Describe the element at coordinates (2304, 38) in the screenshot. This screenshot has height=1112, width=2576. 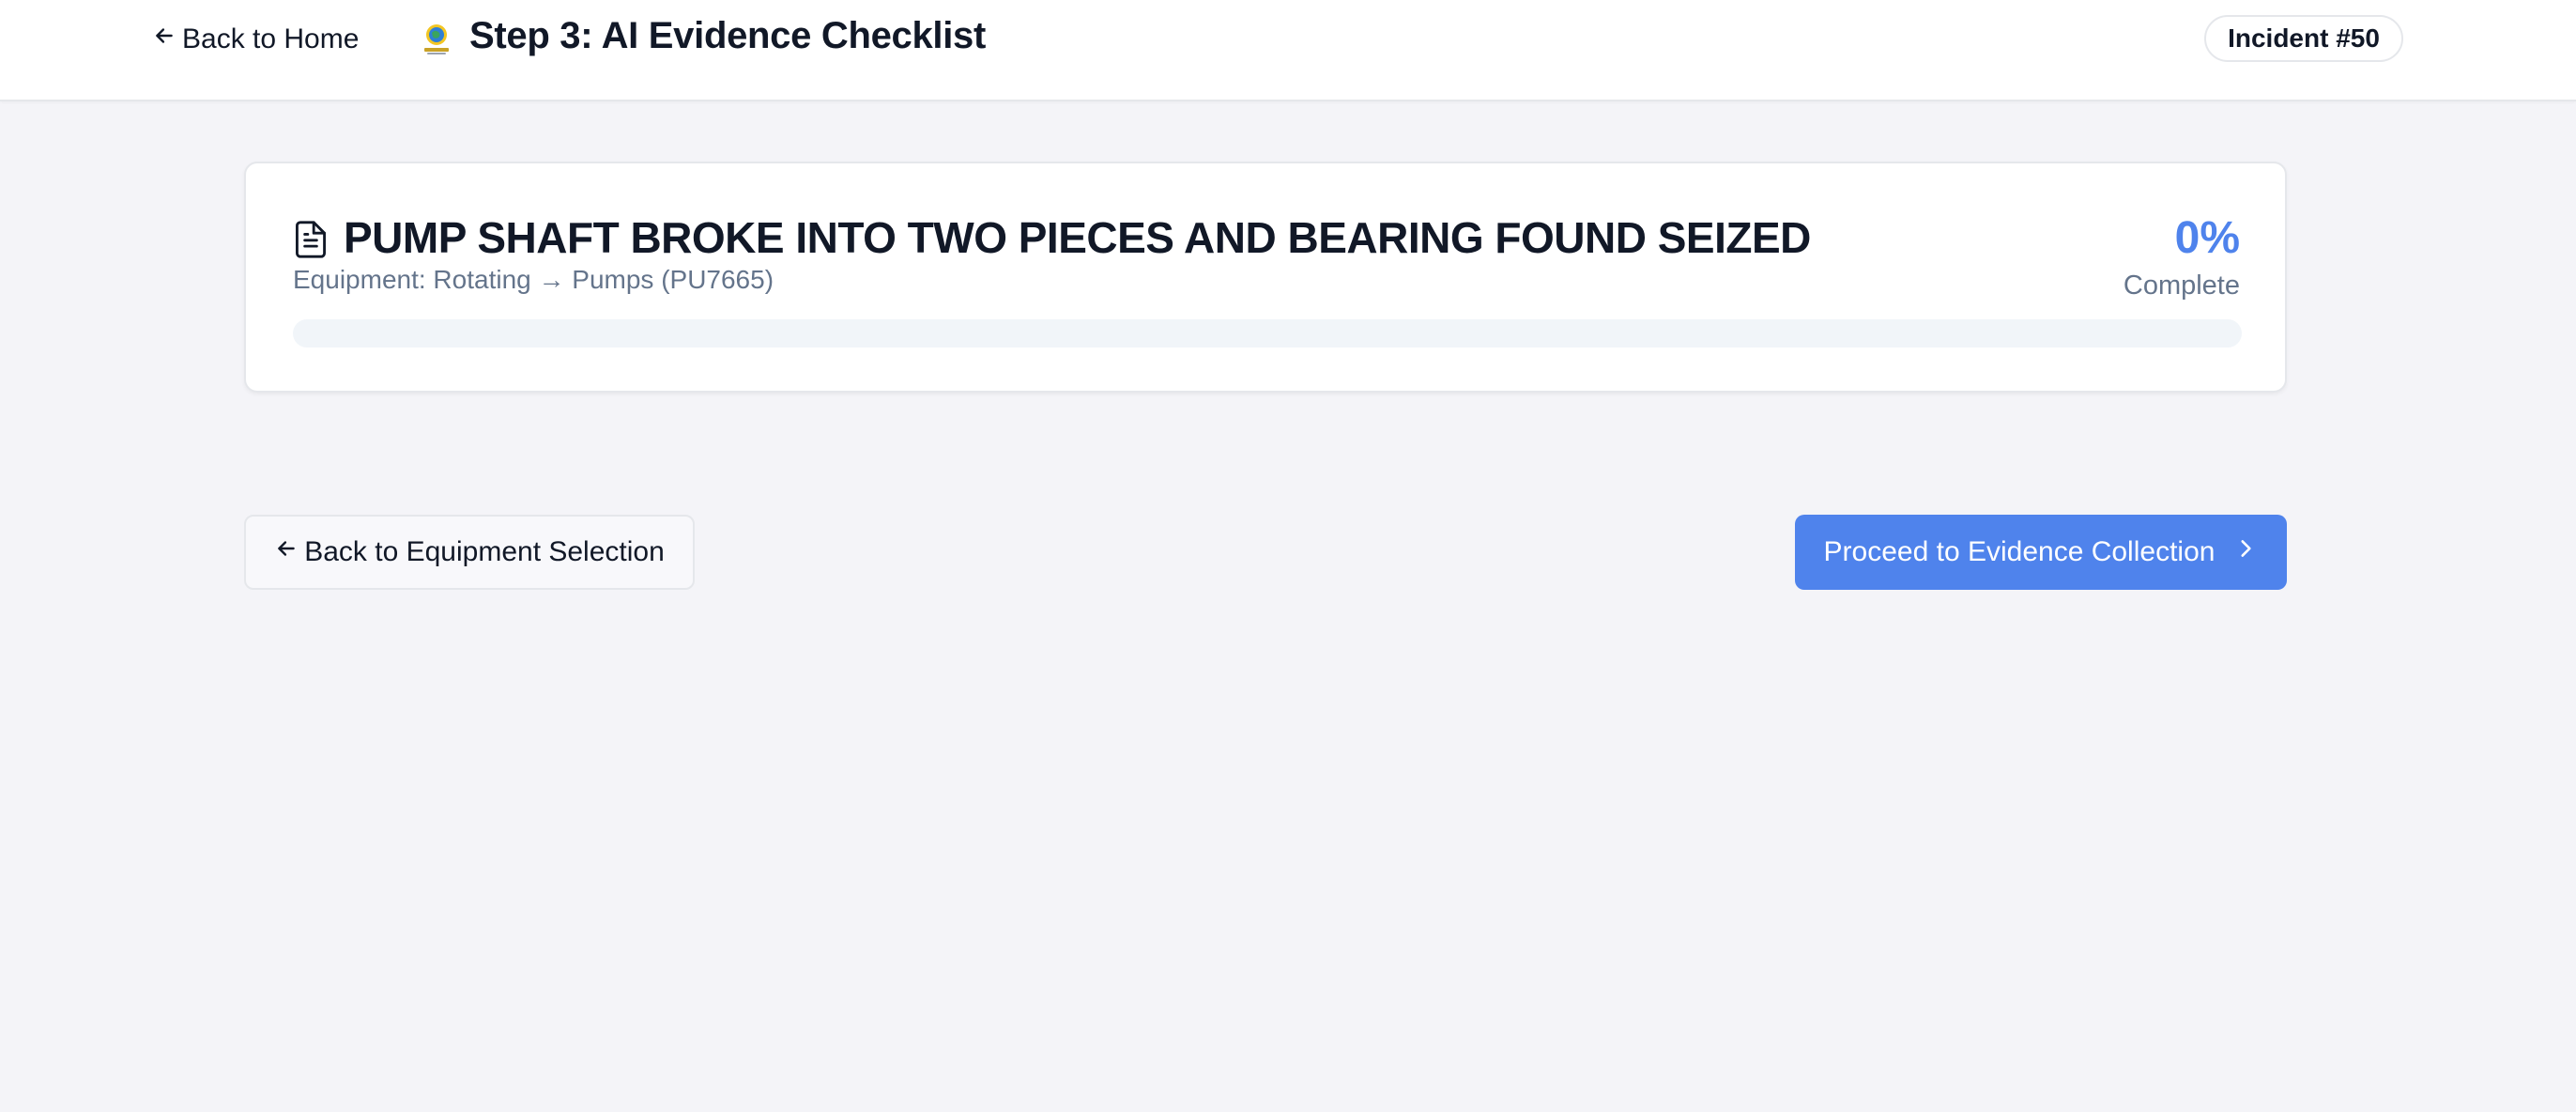
I see `incident-badge: Incident #50` at that location.